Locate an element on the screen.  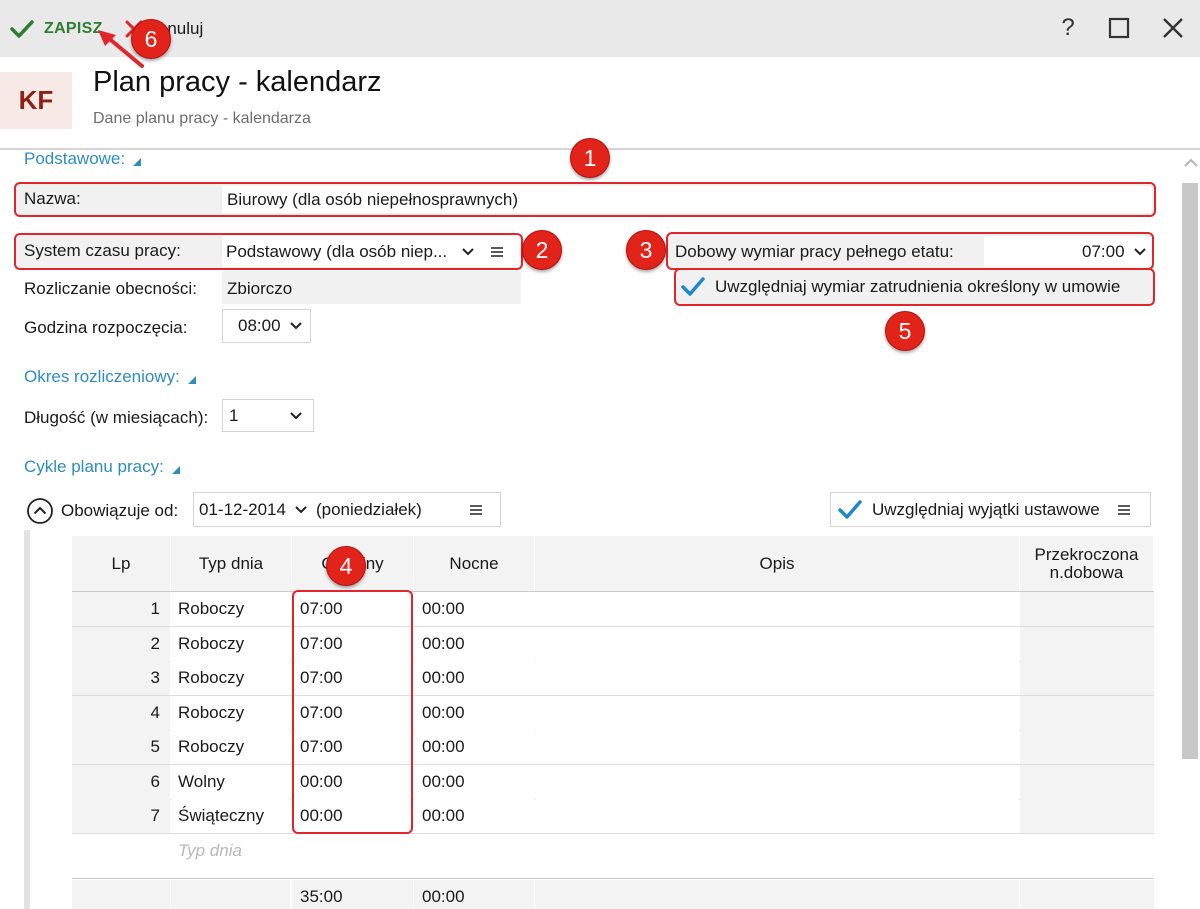
column-header-description: Opis is located at coordinates (777, 563).